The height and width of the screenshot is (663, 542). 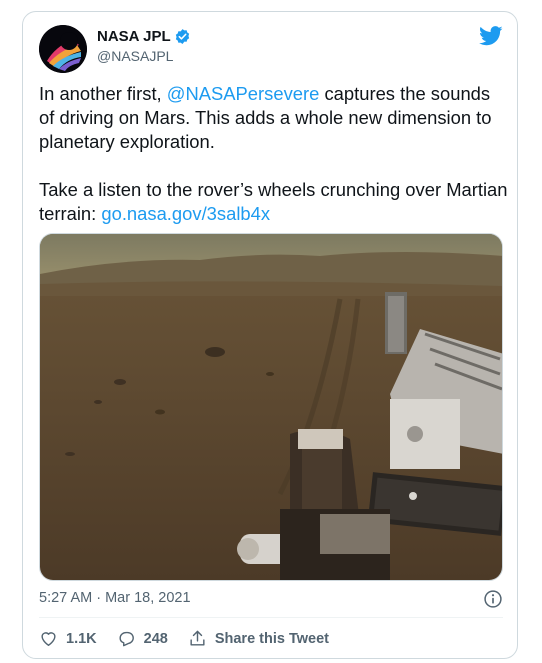 I want to click on avatar, so click(x=63, y=49).